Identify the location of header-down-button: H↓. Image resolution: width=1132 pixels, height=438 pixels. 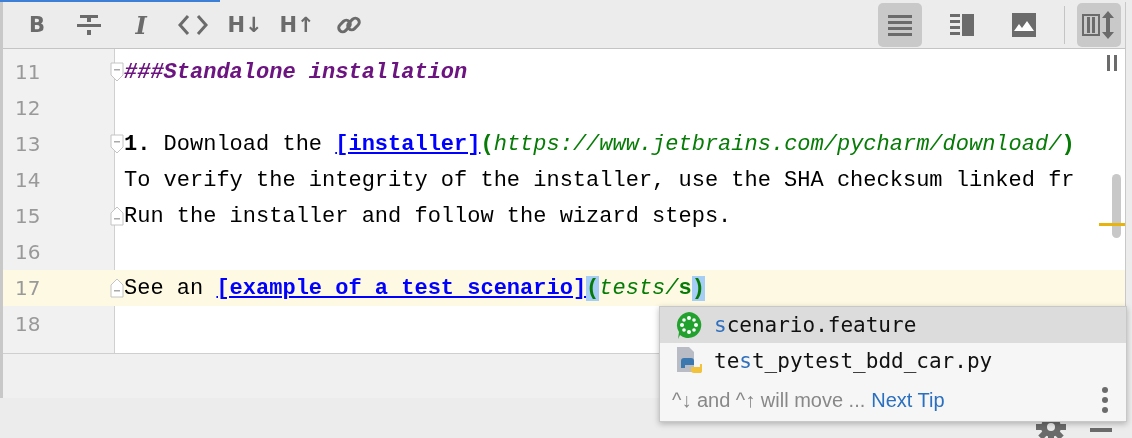
(245, 25).